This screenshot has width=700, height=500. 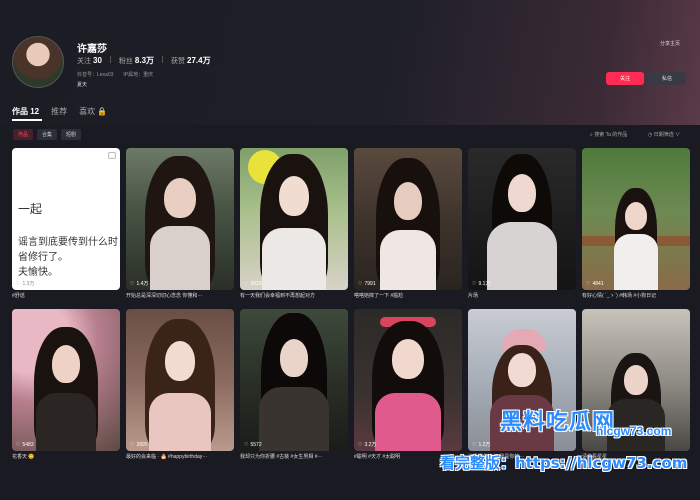 What do you see at coordinates (367, 284) in the screenshot?
I see `play-count: ♡ 7991` at bounding box center [367, 284].